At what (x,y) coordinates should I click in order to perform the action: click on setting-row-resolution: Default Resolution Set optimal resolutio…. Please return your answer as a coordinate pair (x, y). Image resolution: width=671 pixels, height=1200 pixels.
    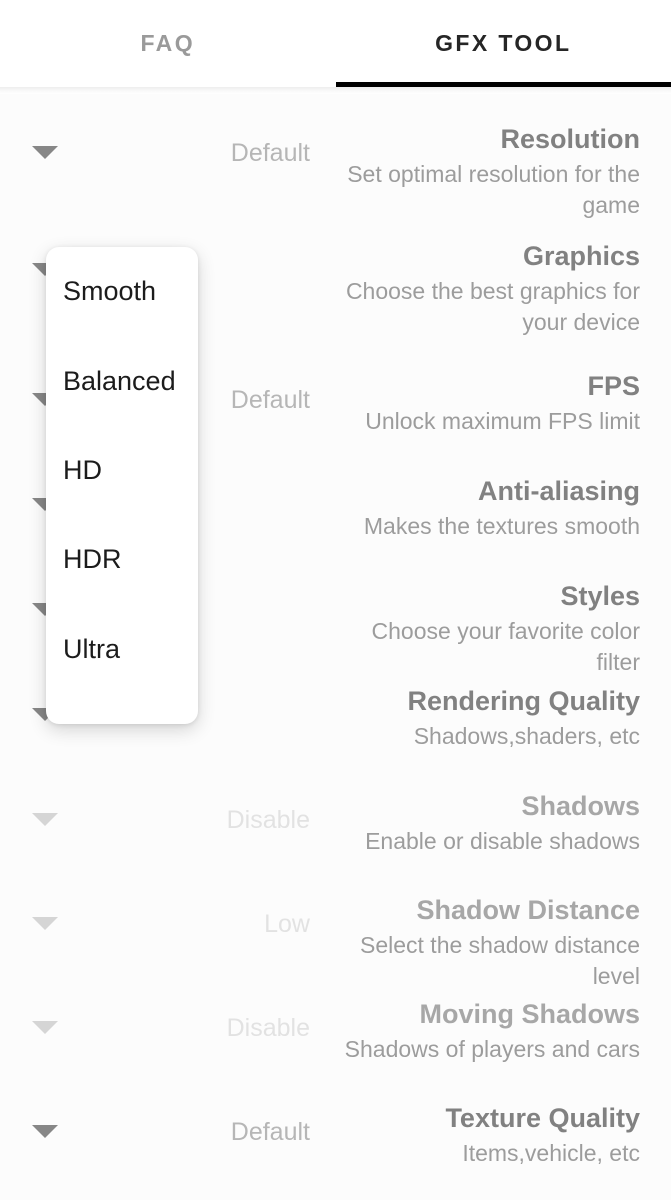
    Looking at the image, I should click on (335, 171).